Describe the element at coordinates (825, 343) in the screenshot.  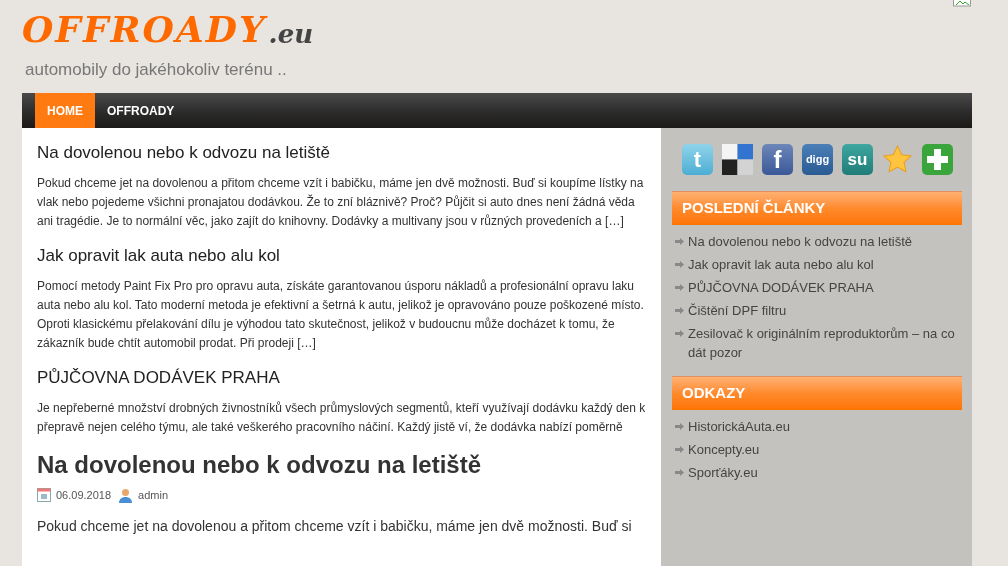
I see `widget-link: Zesilovač k originálním reproduktorům – na co dát pozor` at that location.